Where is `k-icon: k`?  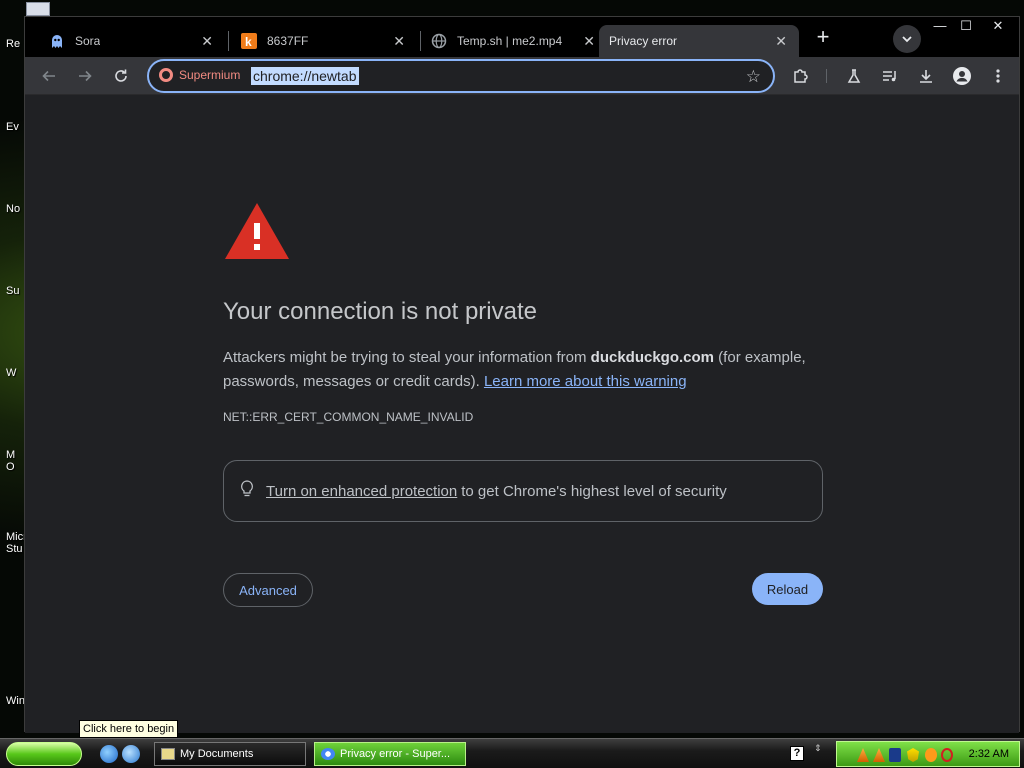
k-icon: k is located at coordinates (249, 41).